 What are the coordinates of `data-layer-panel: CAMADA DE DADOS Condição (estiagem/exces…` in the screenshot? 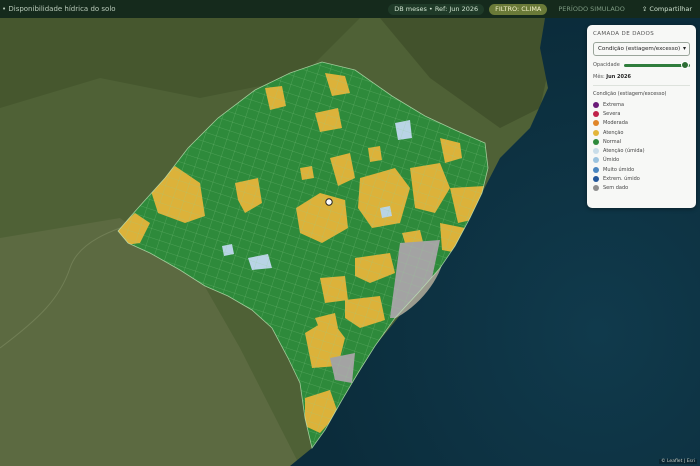 It's located at (641, 116).